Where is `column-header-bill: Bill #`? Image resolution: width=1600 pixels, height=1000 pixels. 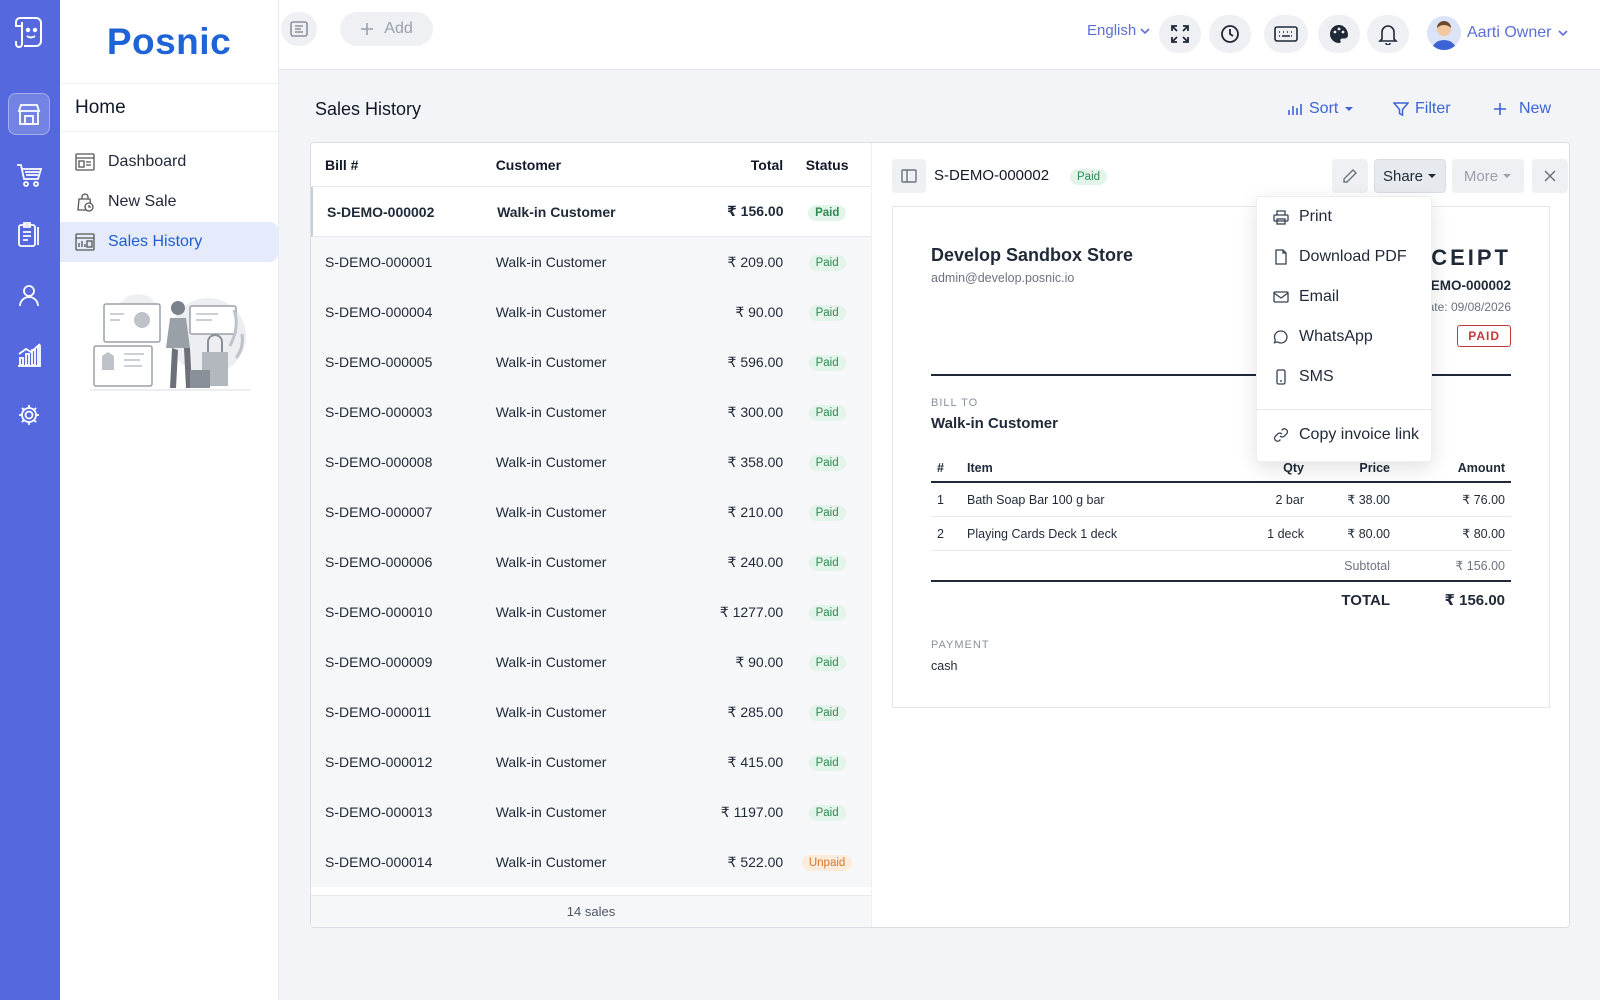
column-header-bill: Bill # is located at coordinates (403, 165).